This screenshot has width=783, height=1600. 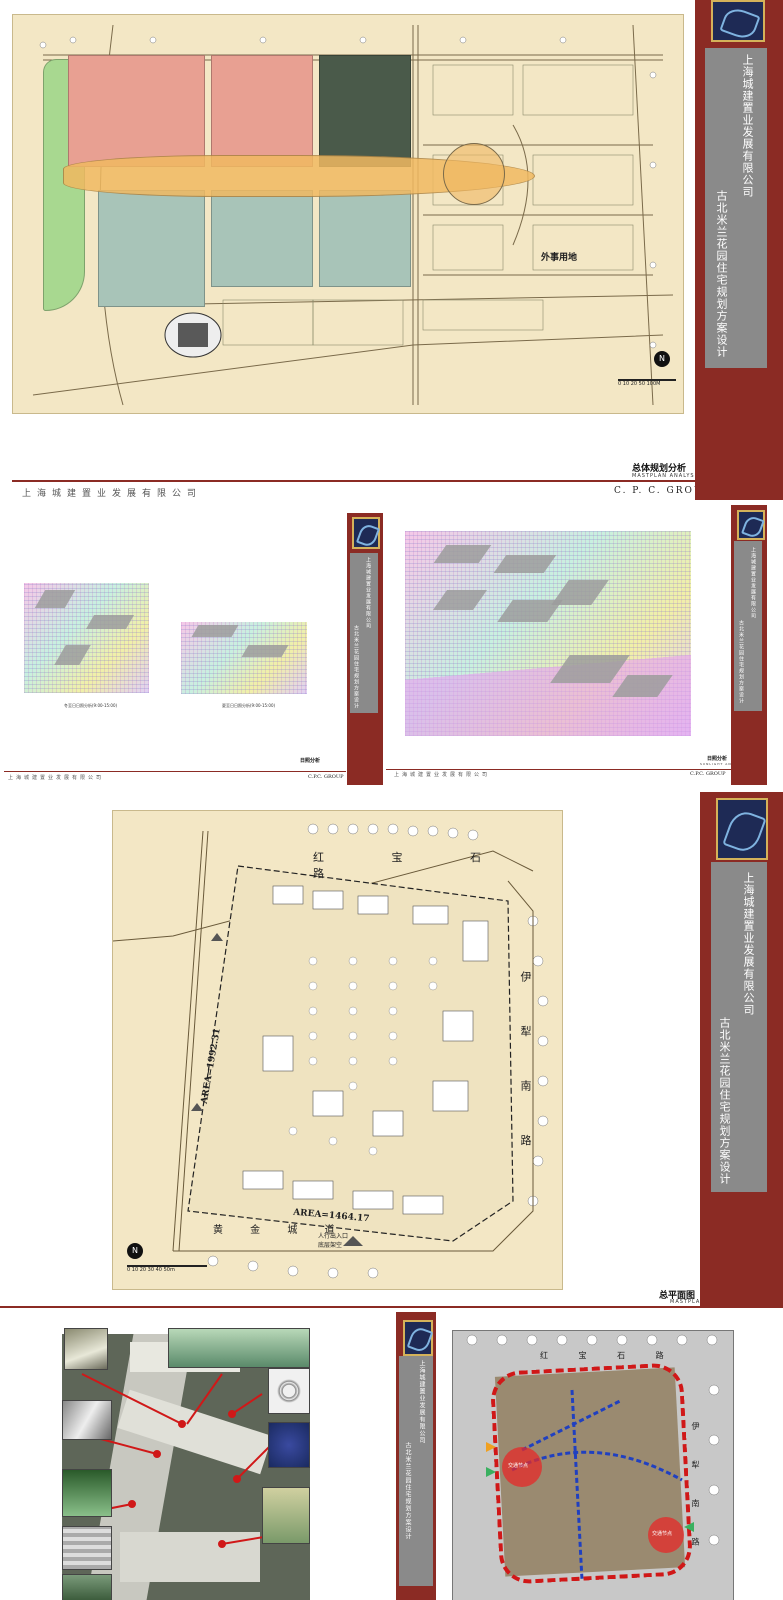 What do you see at coordinates (518, 1466) in the screenshot?
I see `traffic-node-left-label: 交通节点` at bounding box center [518, 1466].